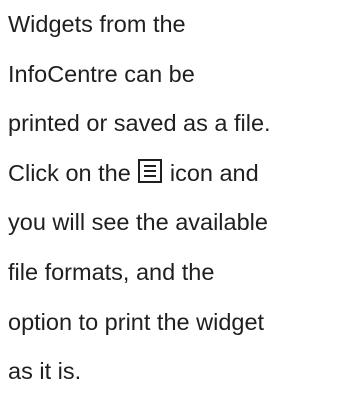  What do you see at coordinates (101, 73) in the screenshot?
I see `help-text-line-2: InfoCentre can be` at bounding box center [101, 73].